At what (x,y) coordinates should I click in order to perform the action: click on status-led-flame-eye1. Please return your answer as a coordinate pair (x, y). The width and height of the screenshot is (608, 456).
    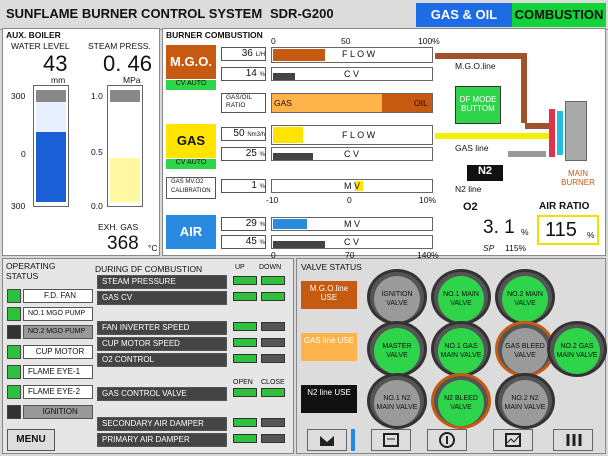
    Looking at the image, I should click on (14, 372).